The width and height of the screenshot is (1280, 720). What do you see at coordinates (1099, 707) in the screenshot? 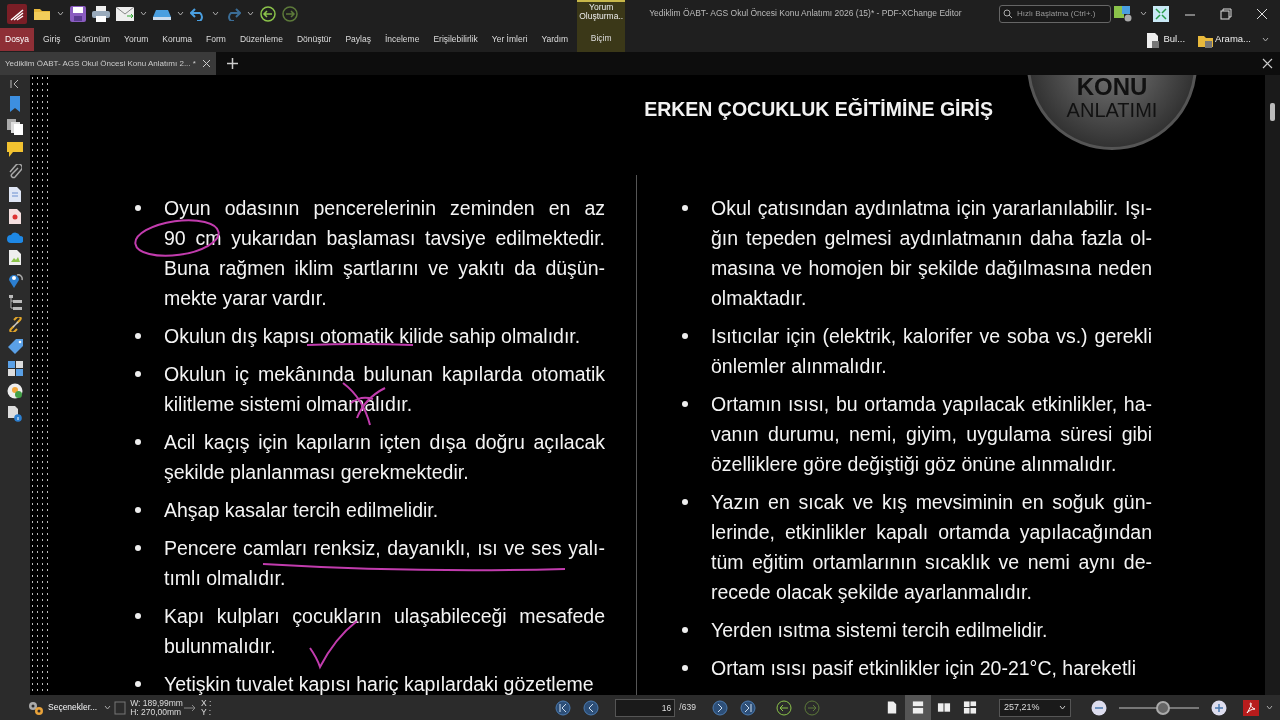
I see `zoom-out-icon` at bounding box center [1099, 707].